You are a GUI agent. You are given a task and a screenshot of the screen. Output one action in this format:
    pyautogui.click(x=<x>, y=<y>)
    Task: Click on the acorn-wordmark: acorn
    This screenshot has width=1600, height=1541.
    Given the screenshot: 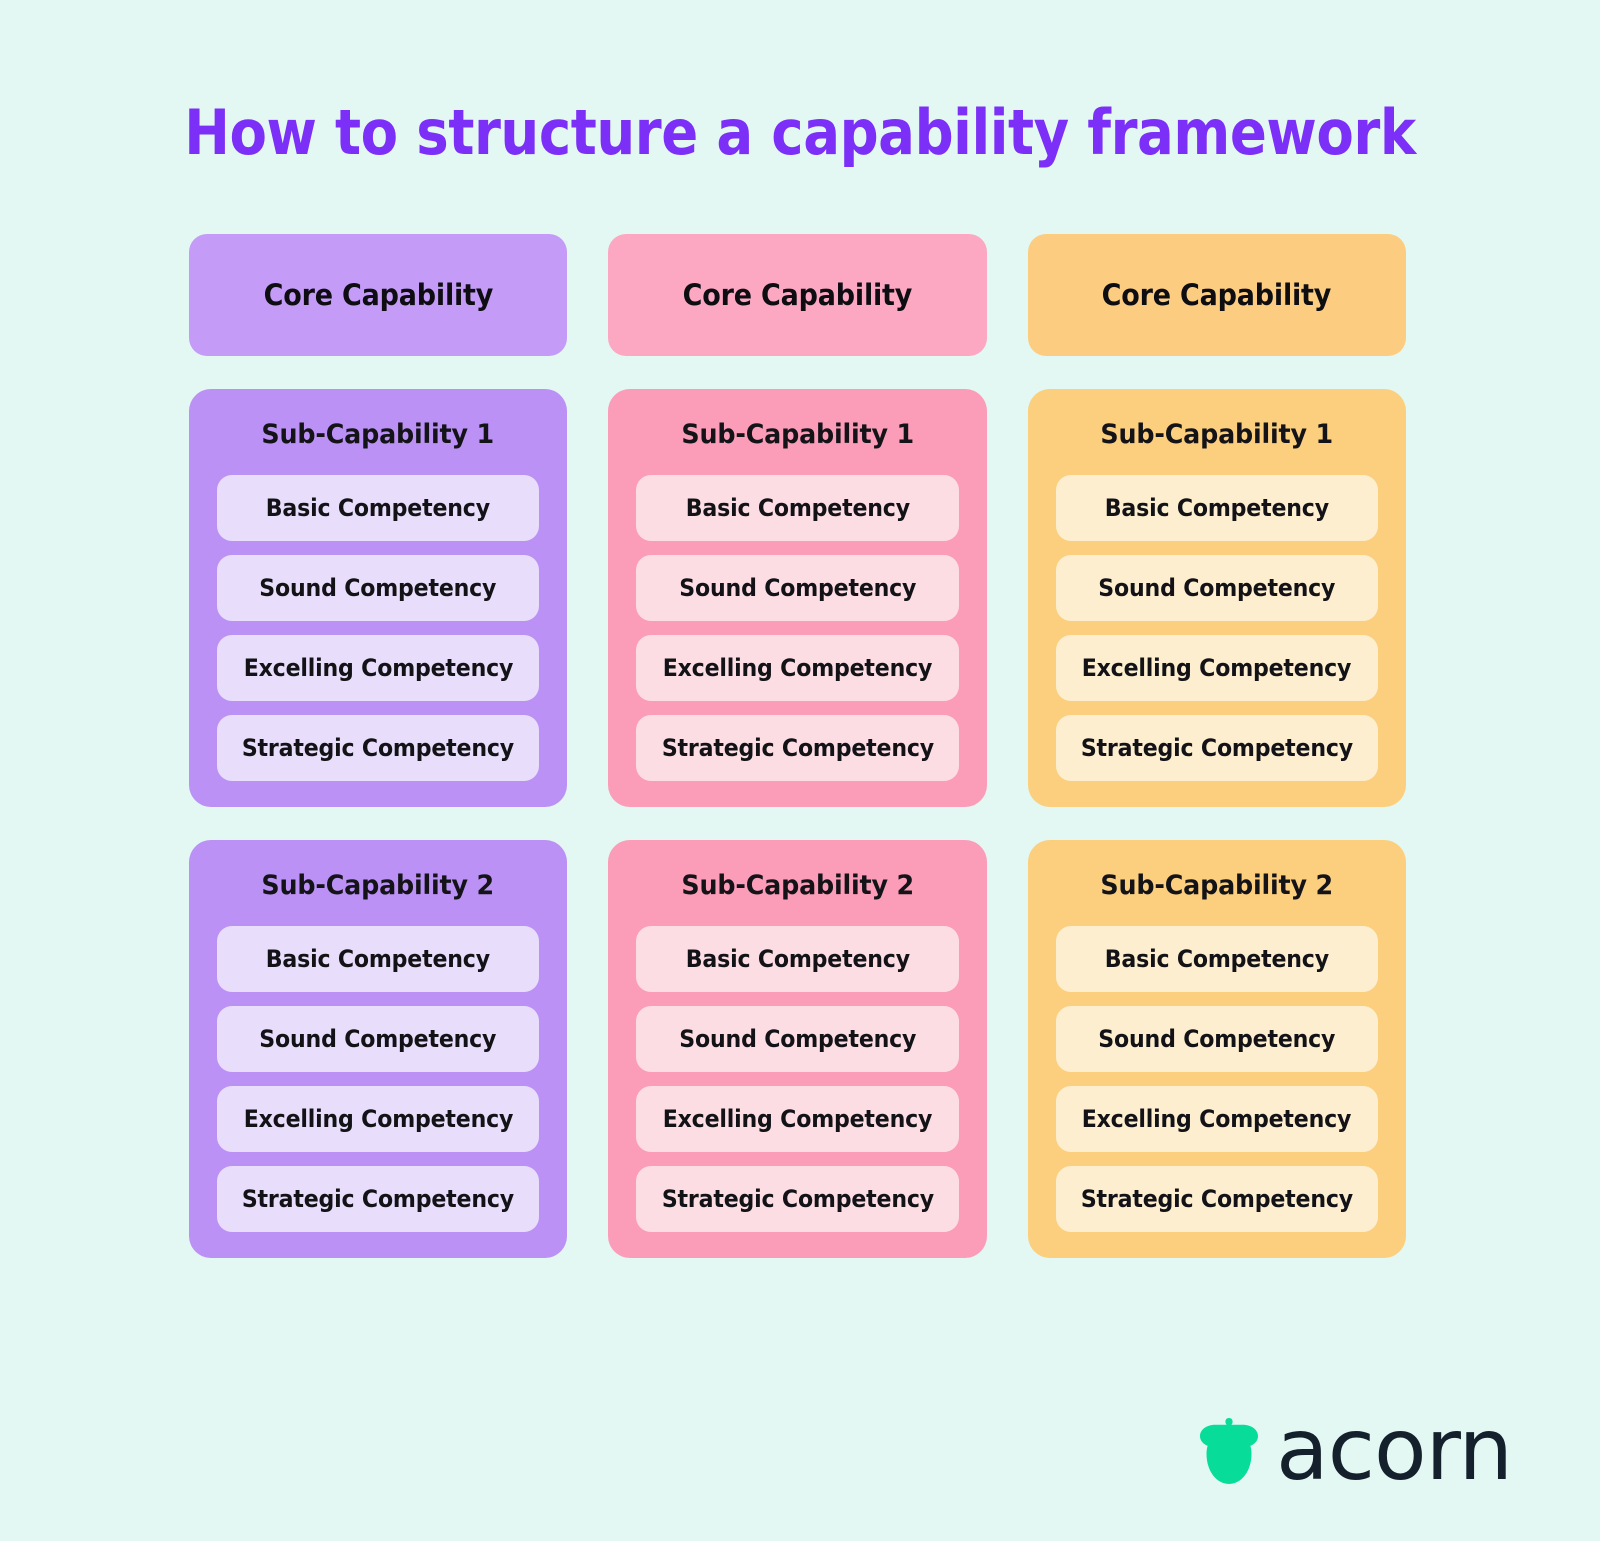 What is the action you would take?
    pyautogui.click(x=1394, y=1449)
    